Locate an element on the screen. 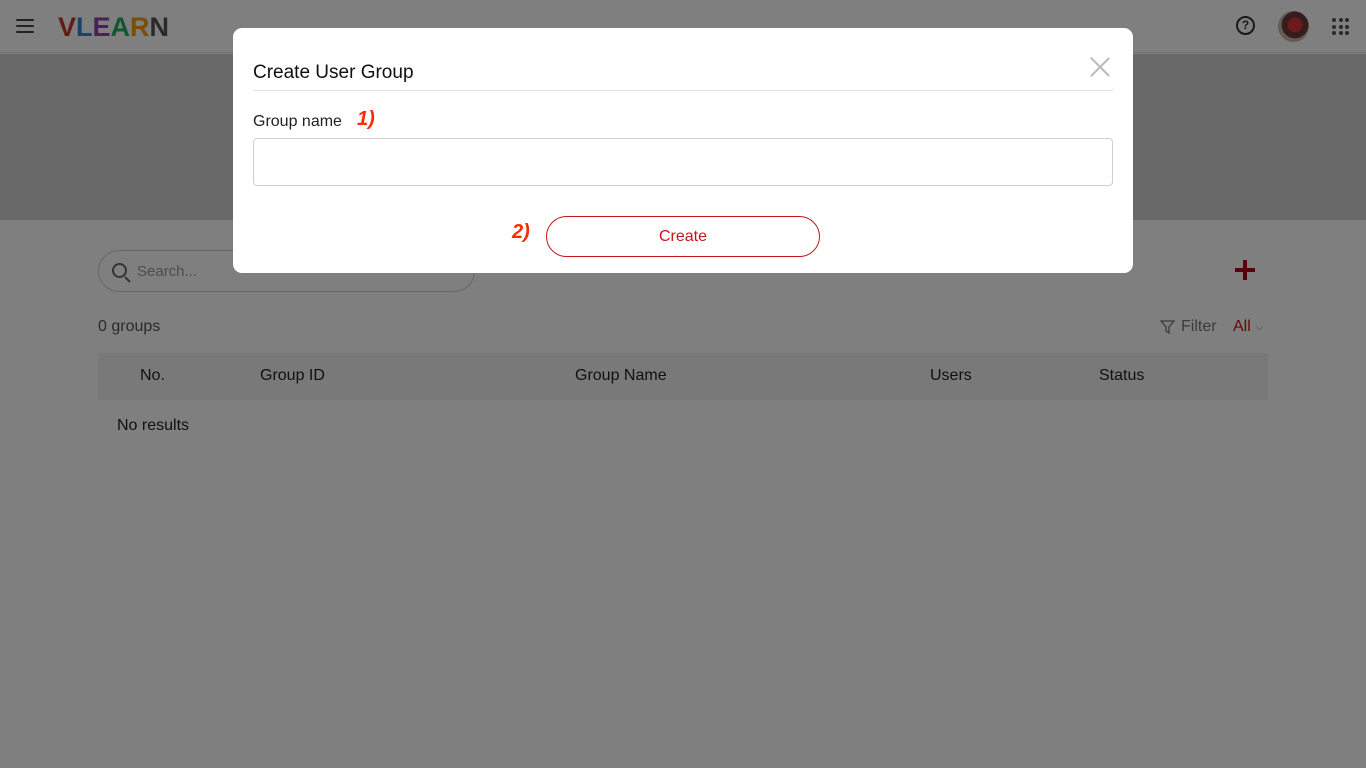 Image resolution: width=1366 pixels, height=768 pixels. step-marker-1: 1) is located at coordinates (366, 119).